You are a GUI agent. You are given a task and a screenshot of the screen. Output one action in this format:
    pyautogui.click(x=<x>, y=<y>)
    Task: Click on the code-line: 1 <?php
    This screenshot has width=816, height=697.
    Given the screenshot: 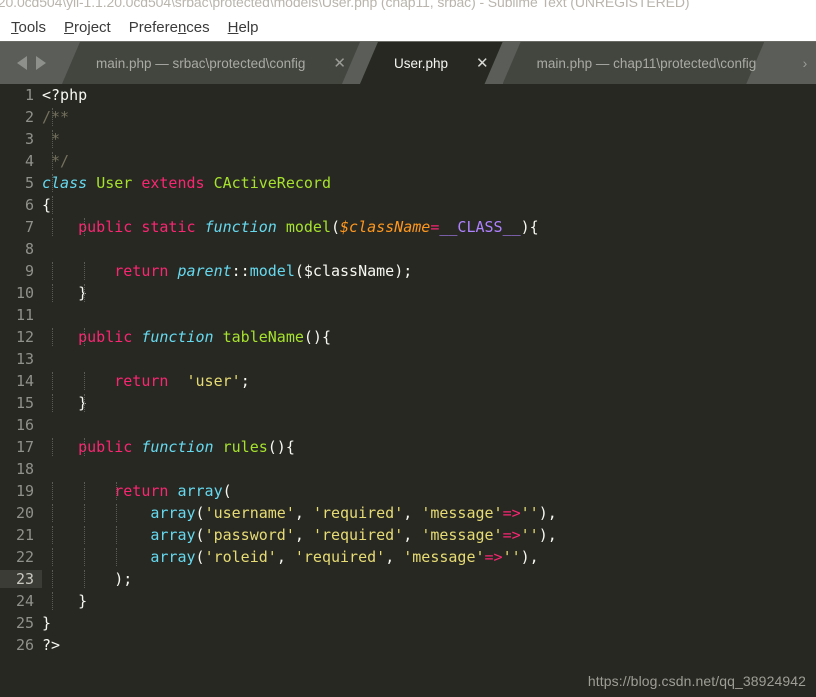 What is the action you would take?
    pyautogui.click(x=408, y=95)
    